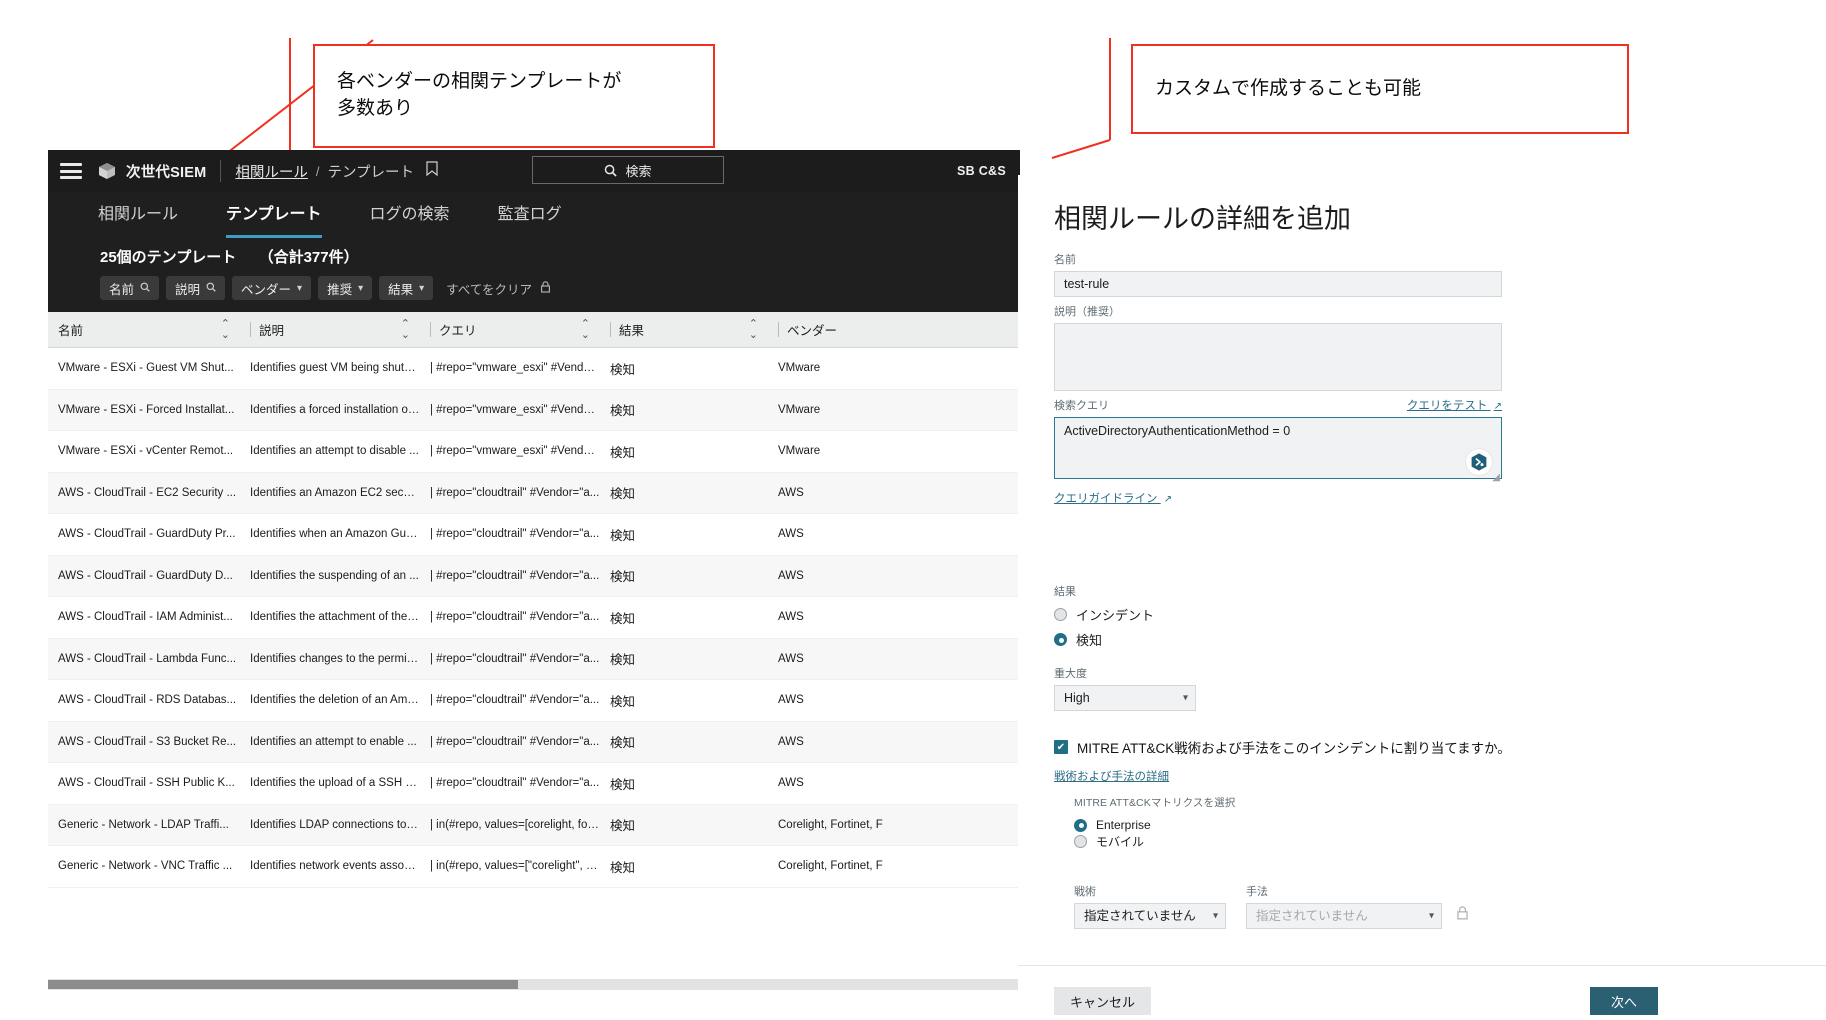  I want to click on technique-select: 指定されていません, so click(1344, 916).